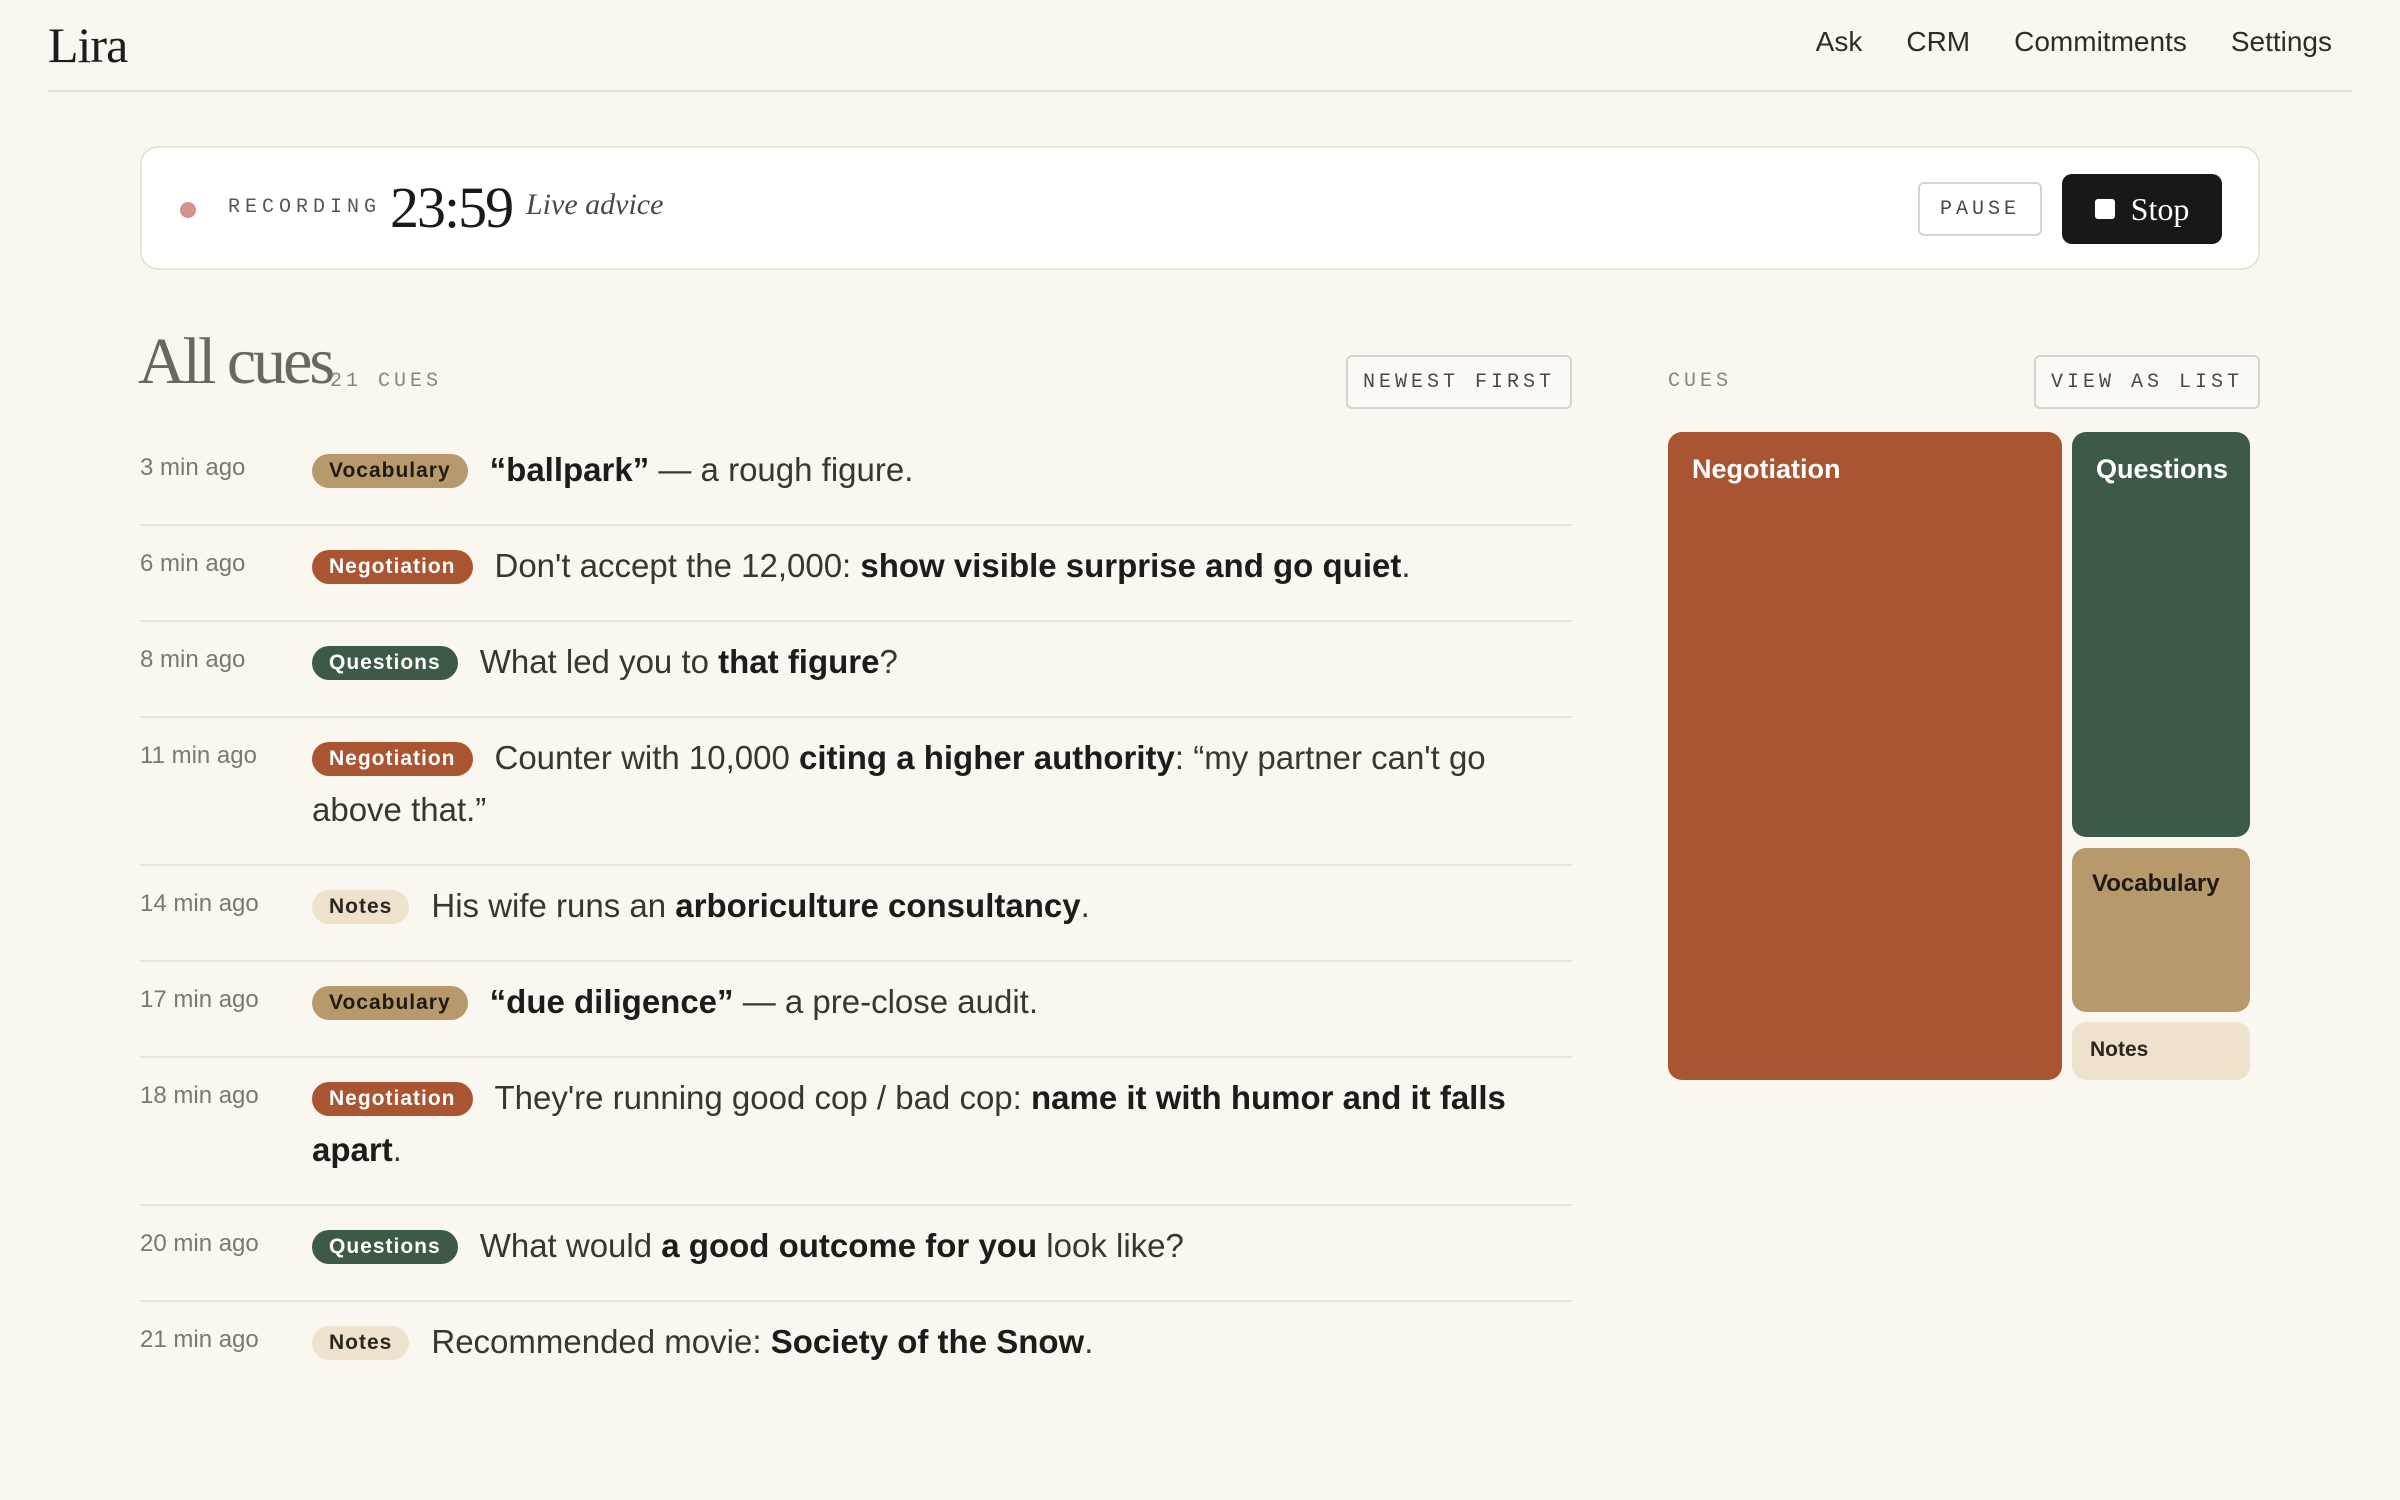 Image resolution: width=2400 pixels, height=1500 pixels. I want to click on cue-text-segment: look like?, so click(1110, 1245).